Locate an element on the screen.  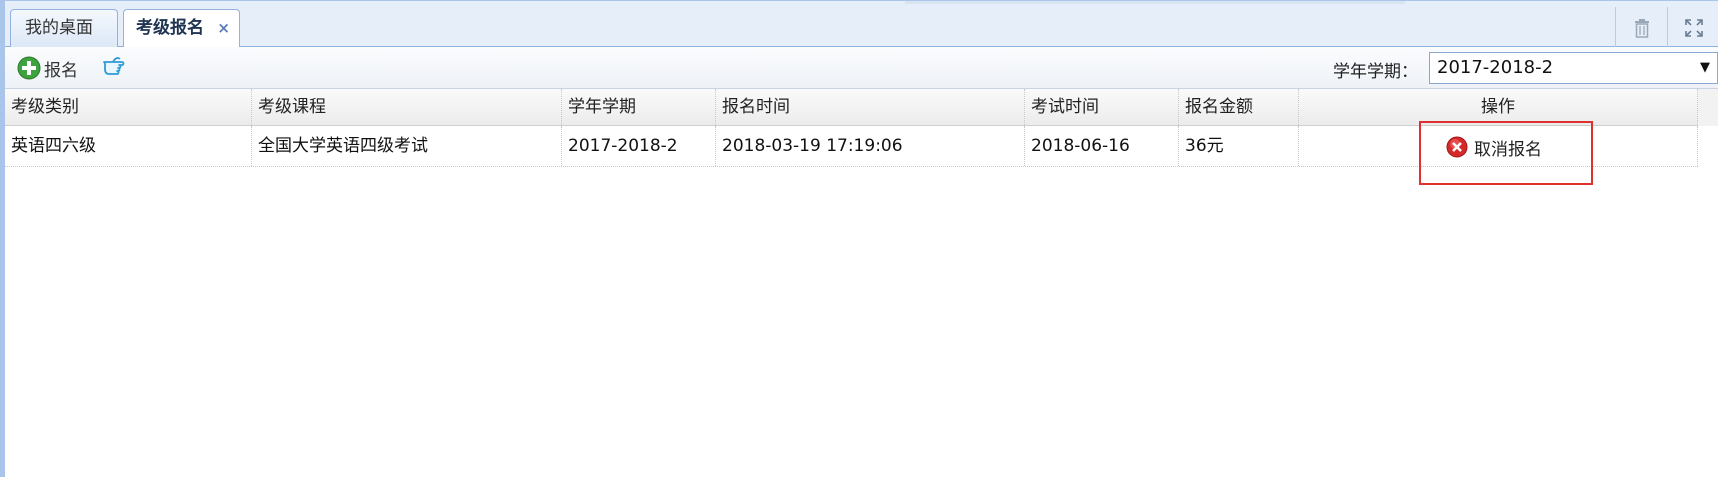
tab-close-icon: × is located at coordinates (223, 28).